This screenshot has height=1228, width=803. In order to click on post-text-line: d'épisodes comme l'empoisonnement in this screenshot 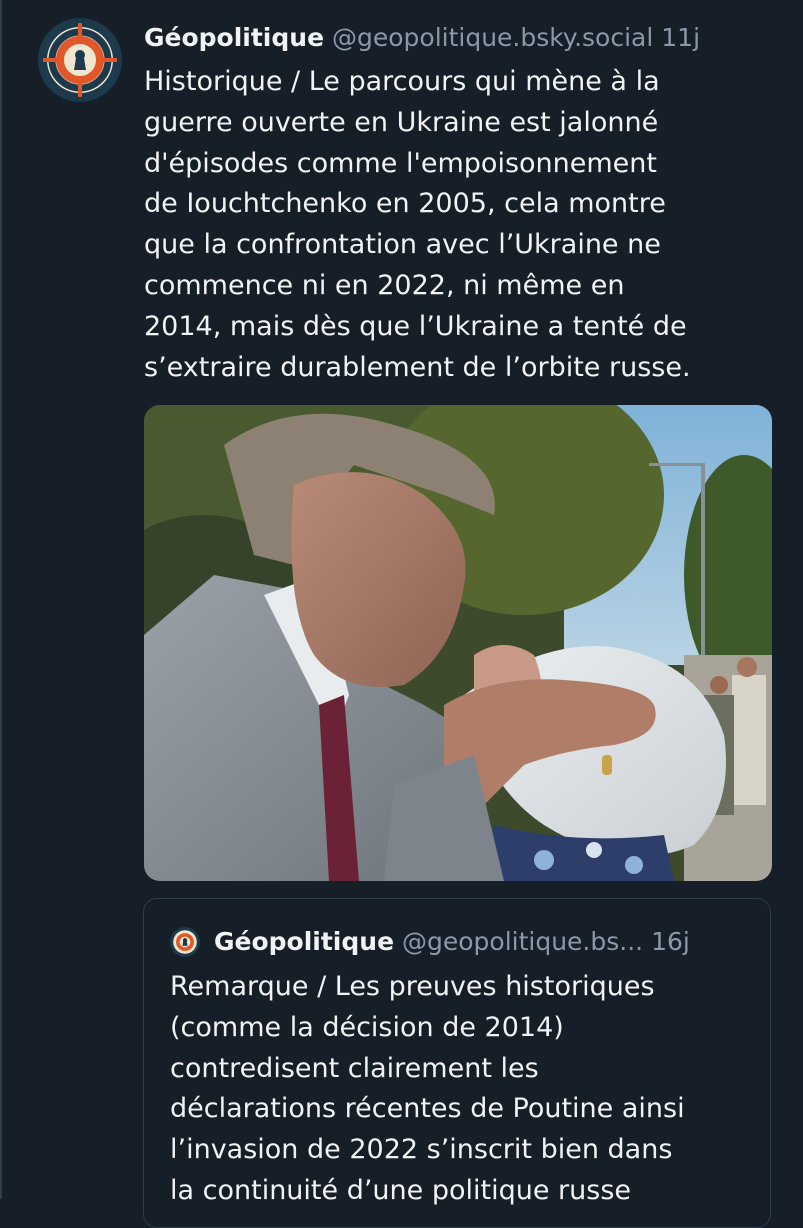, I will do `click(400, 163)`.